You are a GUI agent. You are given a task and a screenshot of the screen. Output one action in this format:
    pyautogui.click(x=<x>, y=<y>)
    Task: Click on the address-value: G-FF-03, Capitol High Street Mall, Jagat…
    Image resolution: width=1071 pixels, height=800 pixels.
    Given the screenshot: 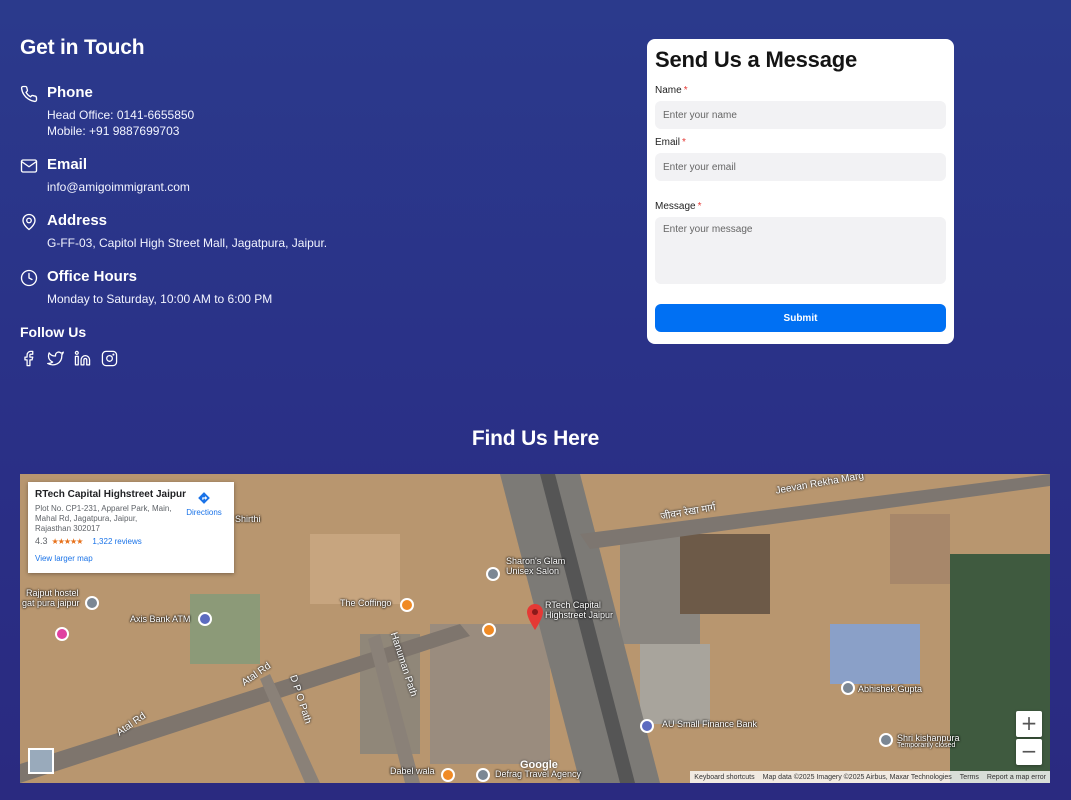 What is the action you would take?
    pyautogui.click(x=187, y=243)
    